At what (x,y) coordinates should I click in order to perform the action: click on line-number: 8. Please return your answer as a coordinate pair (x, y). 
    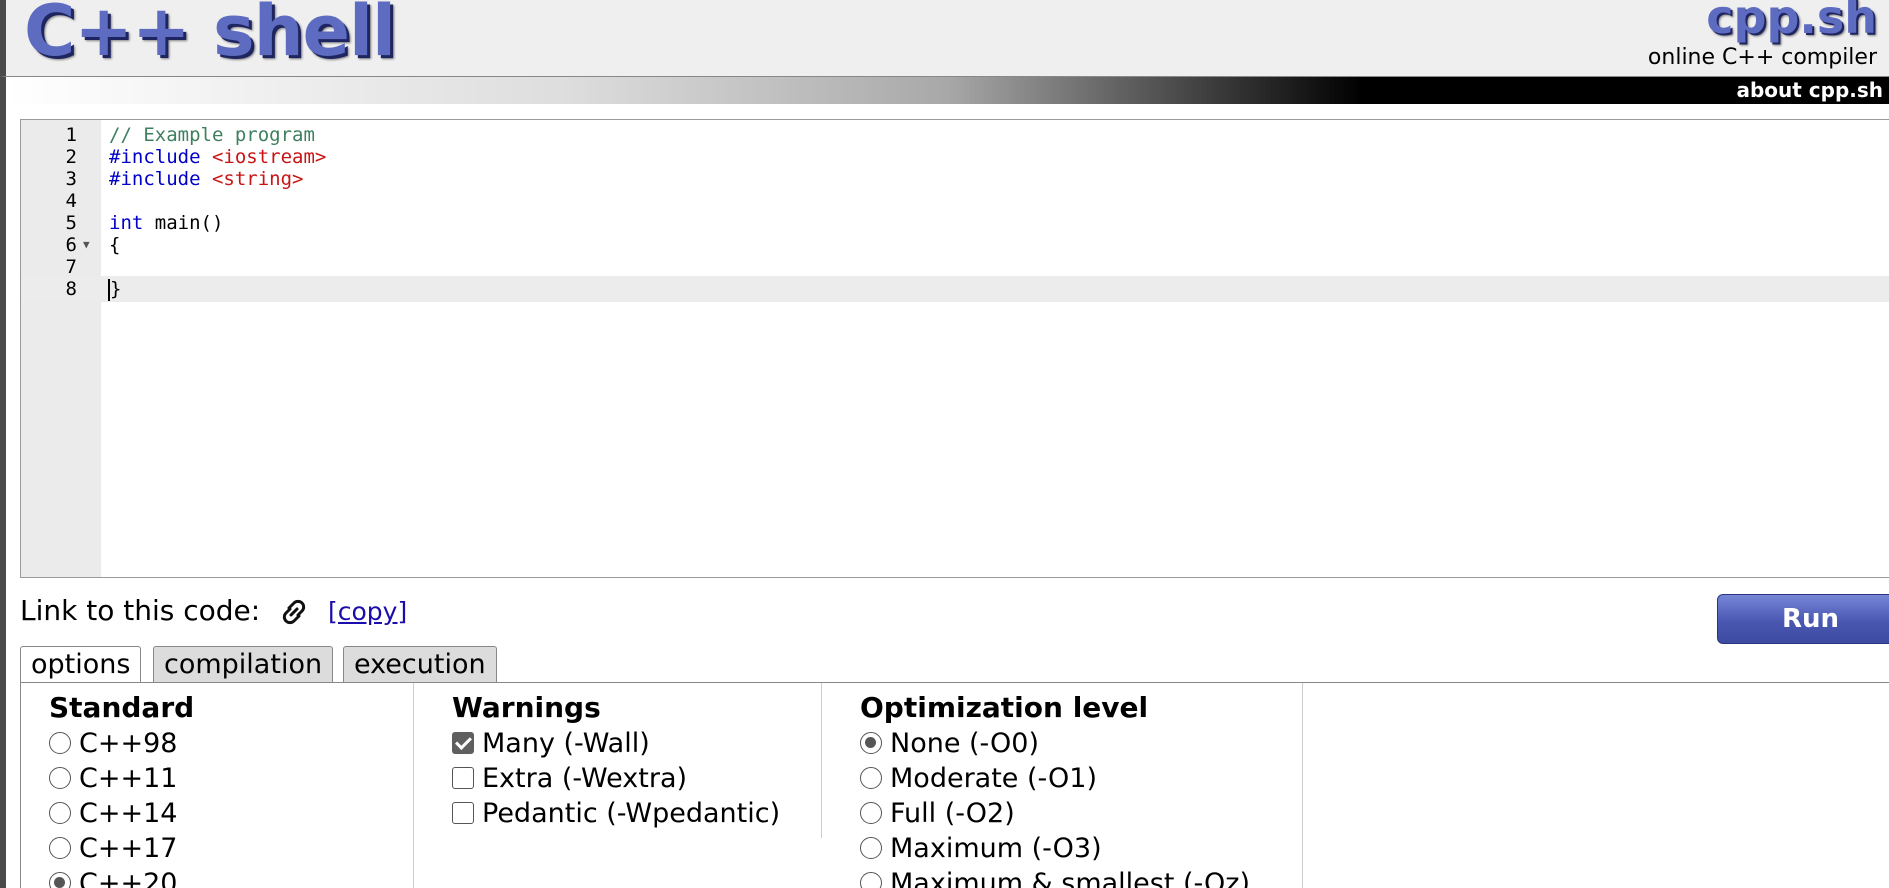
    Looking at the image, I should click on (71, 289).